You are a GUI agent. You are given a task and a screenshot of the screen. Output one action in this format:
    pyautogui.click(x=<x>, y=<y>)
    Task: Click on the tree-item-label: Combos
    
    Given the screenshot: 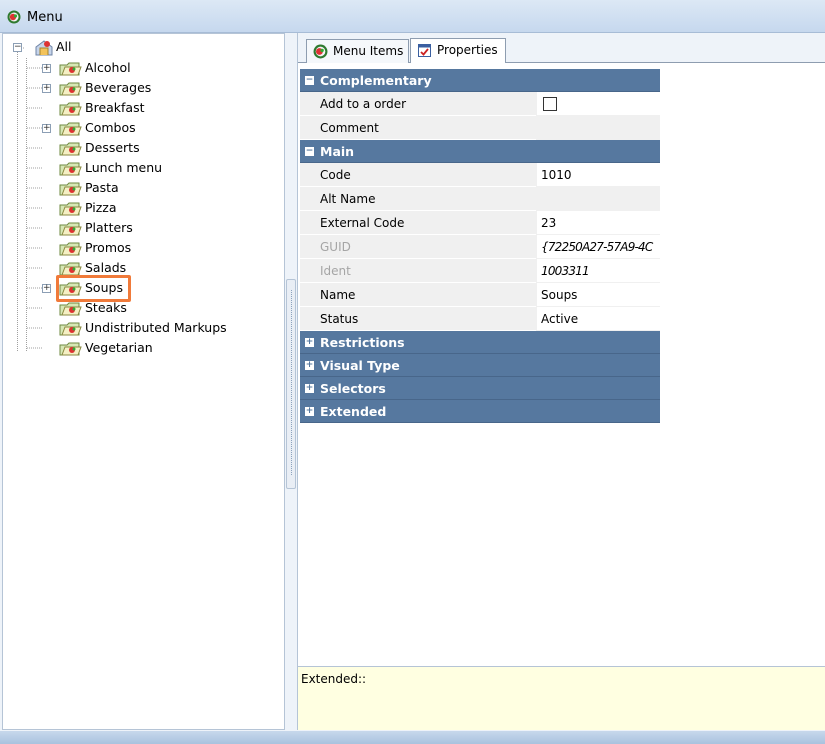 What is the action you would take?
    pyautogui.click(x=110, y=127)
    